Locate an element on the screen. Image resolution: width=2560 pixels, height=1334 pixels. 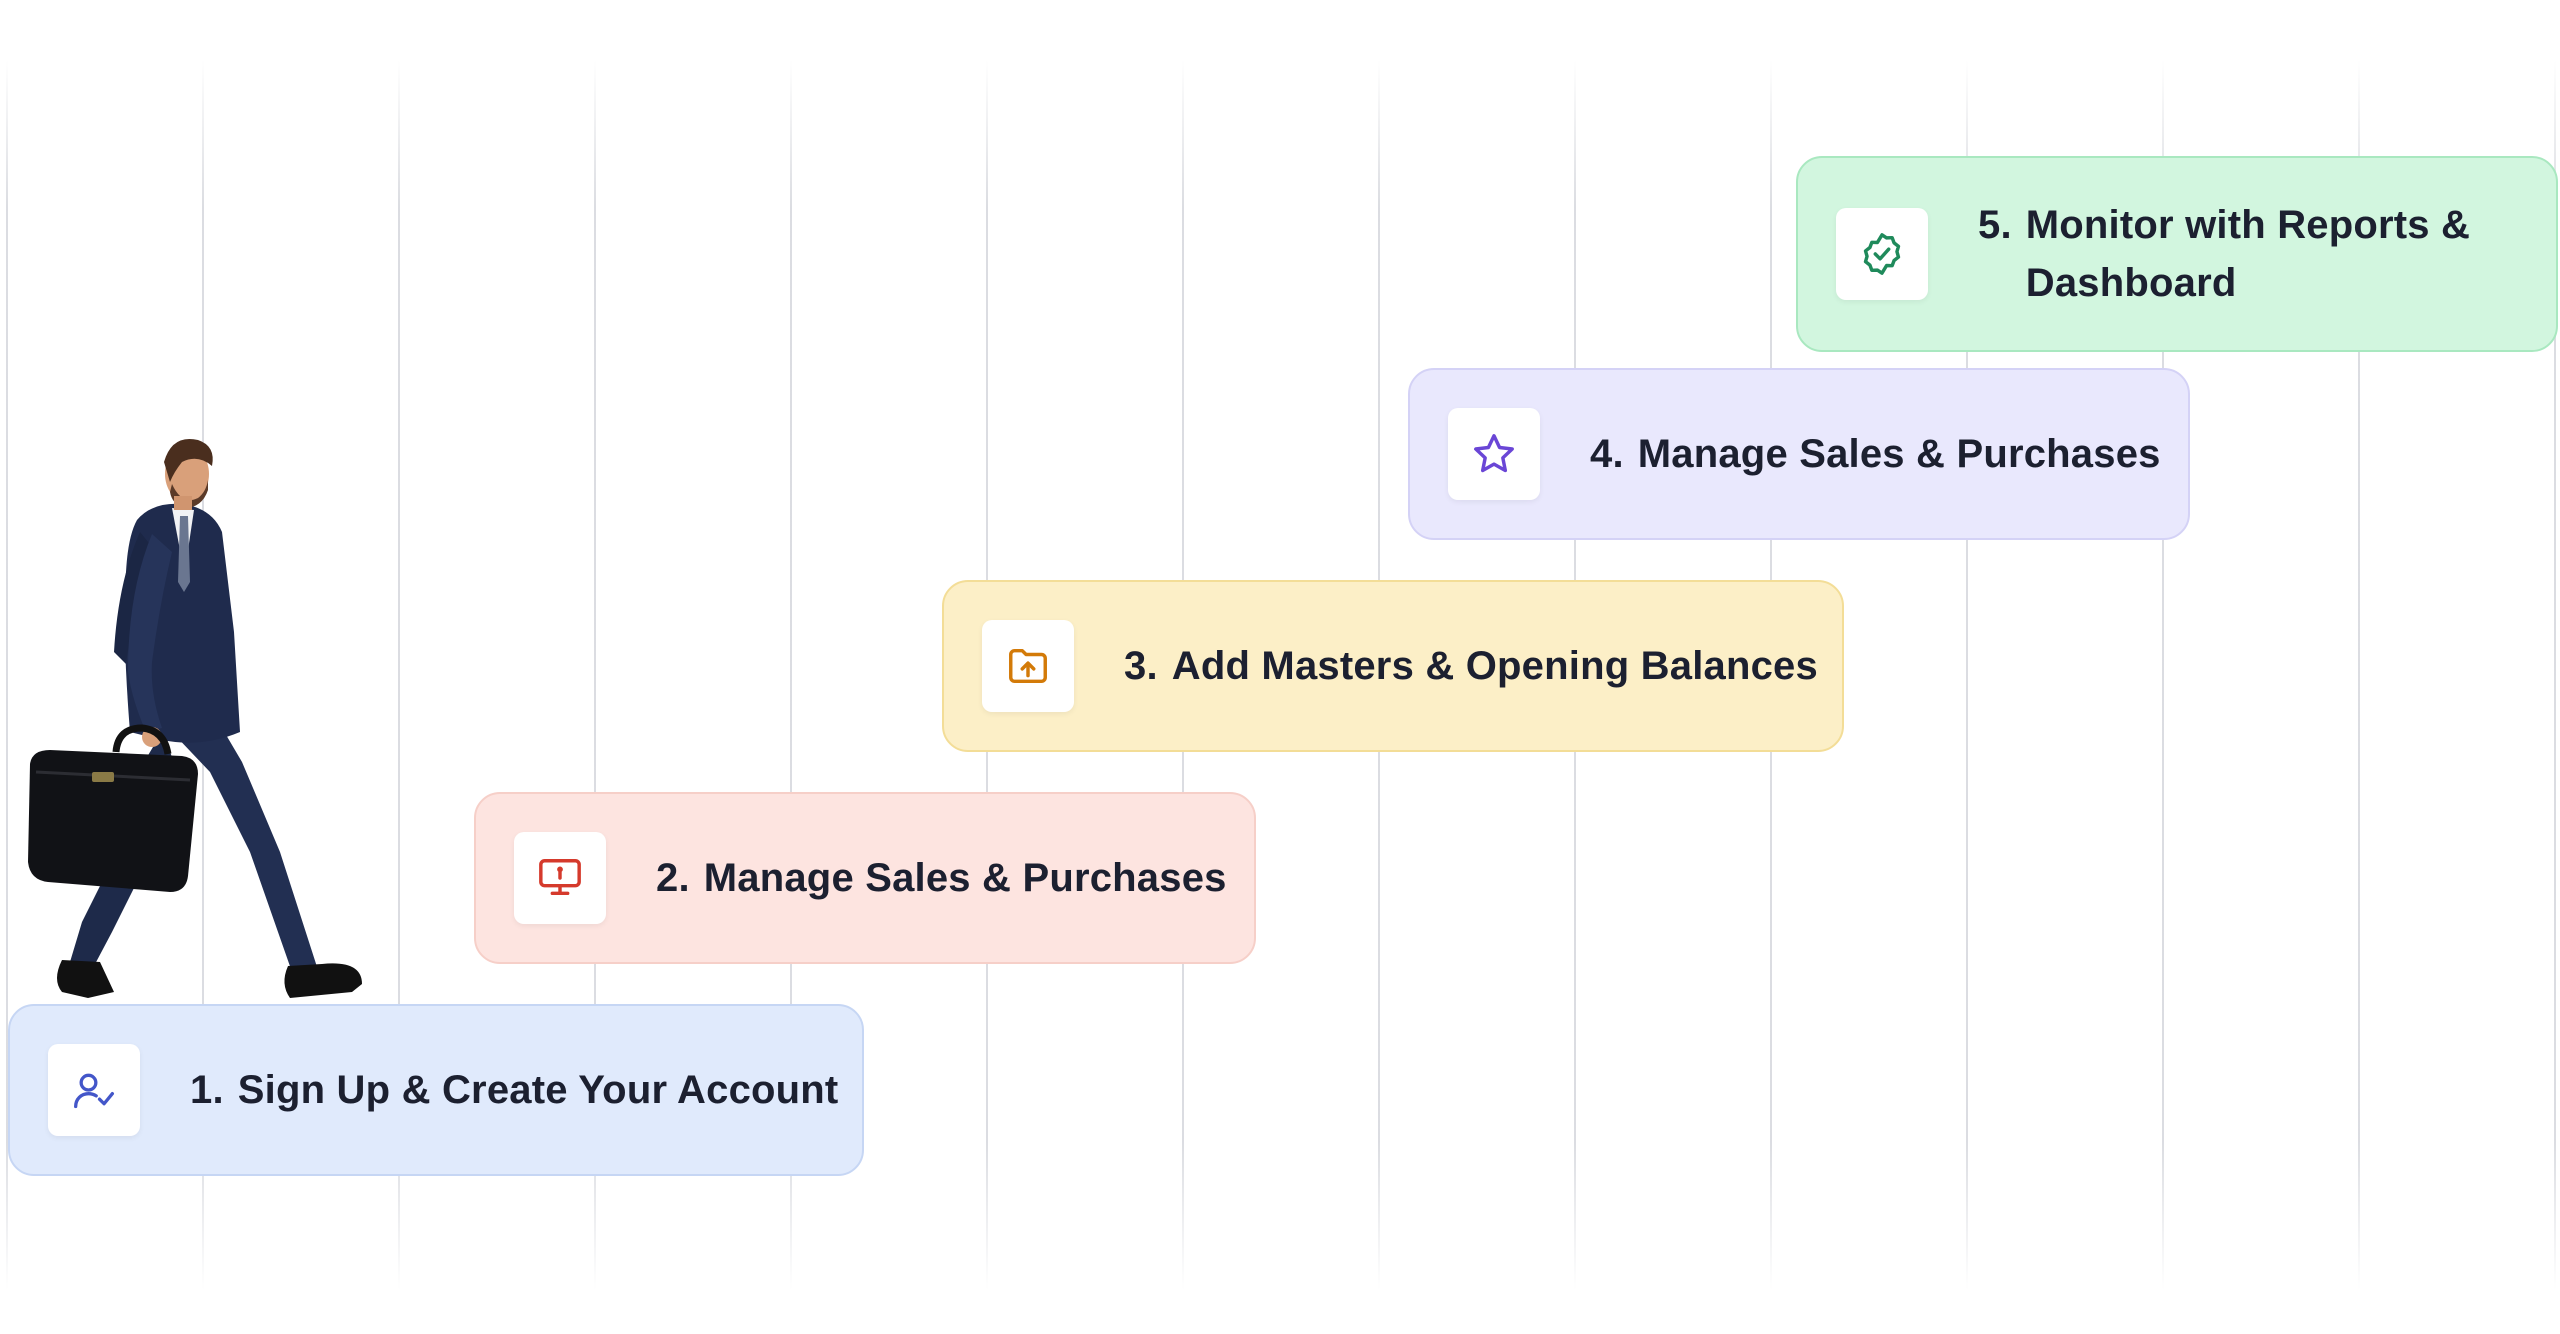
folder-upload-icon is located at coordinates (1028, 666).